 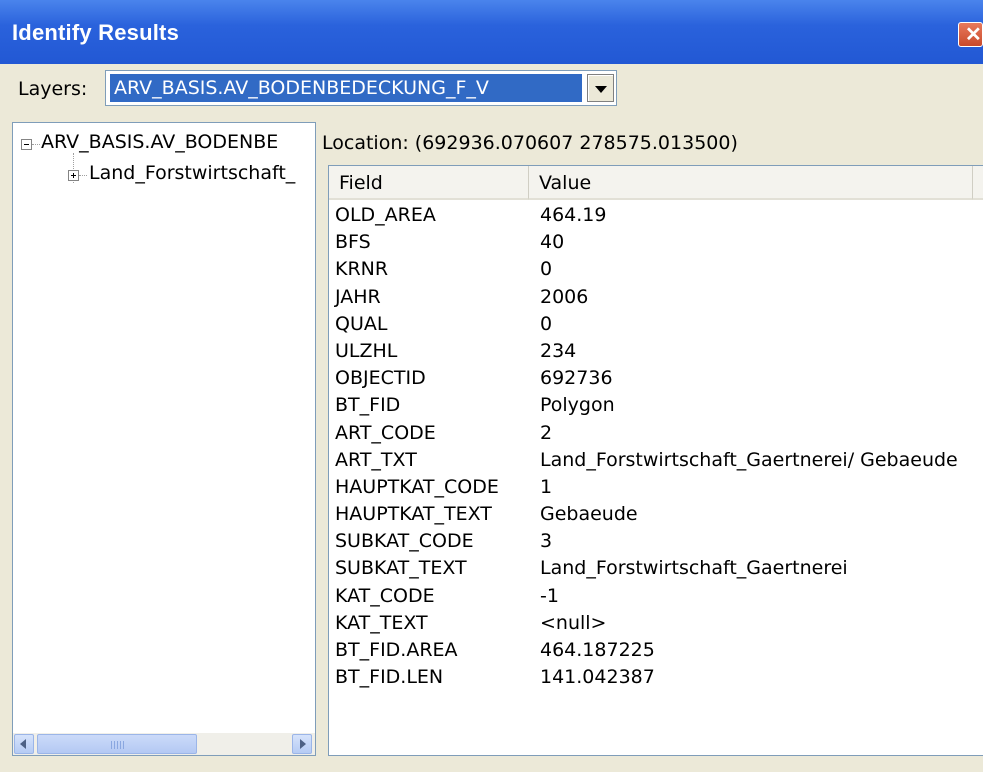 I want to click on field-value: Gebaeude, so click(x=589, y=514).